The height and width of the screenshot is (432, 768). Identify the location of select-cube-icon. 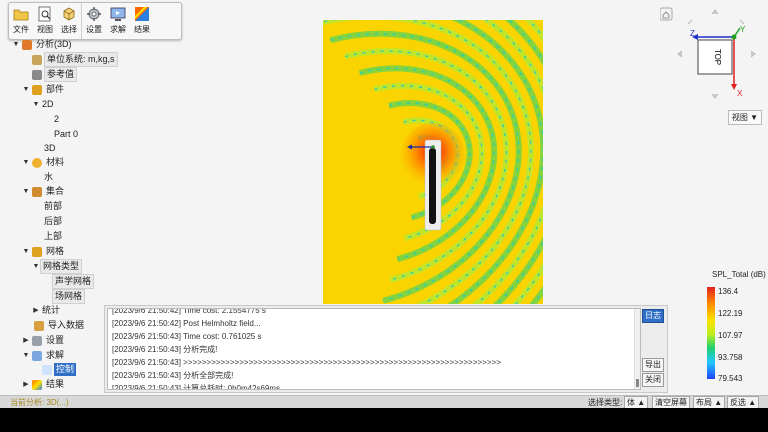
(69, 14).